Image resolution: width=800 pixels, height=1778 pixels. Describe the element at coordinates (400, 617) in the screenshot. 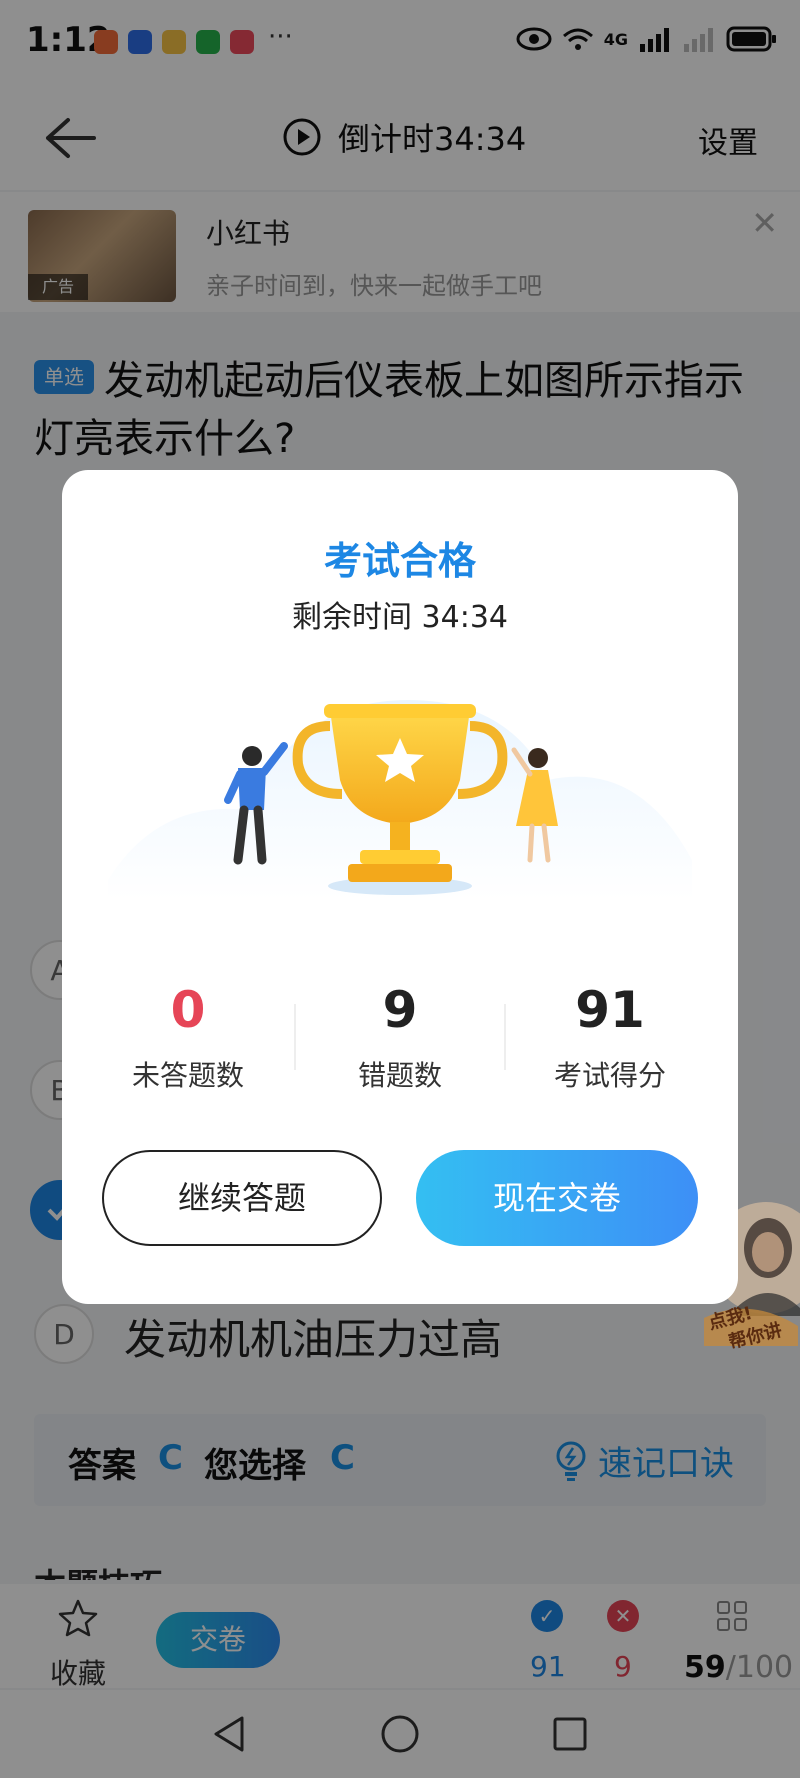

I see `time-remaining: 剩余时间 34:34` at that location.